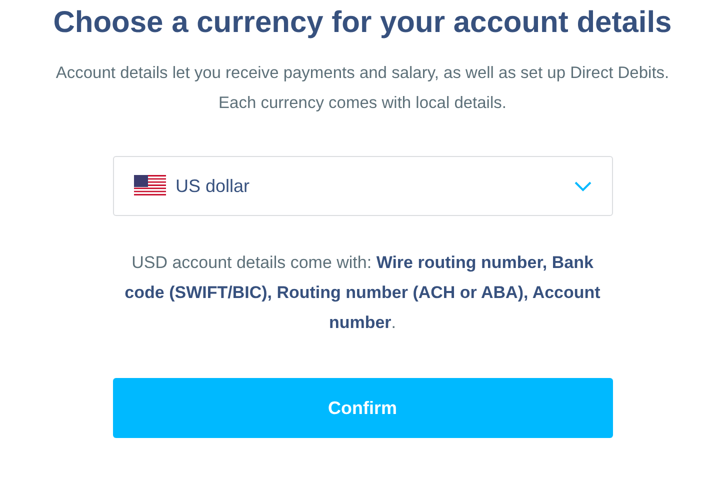 The height and width of the screenshot is (501, 725). What do you see at coordinates (363, 293) in the screenshot?
I see `details-note: USD account details come with: Wire routing number, Bank code (SWIFT/BIC), Routing number (ACH or ABA), Account number.` at bounding box center [363, 293].